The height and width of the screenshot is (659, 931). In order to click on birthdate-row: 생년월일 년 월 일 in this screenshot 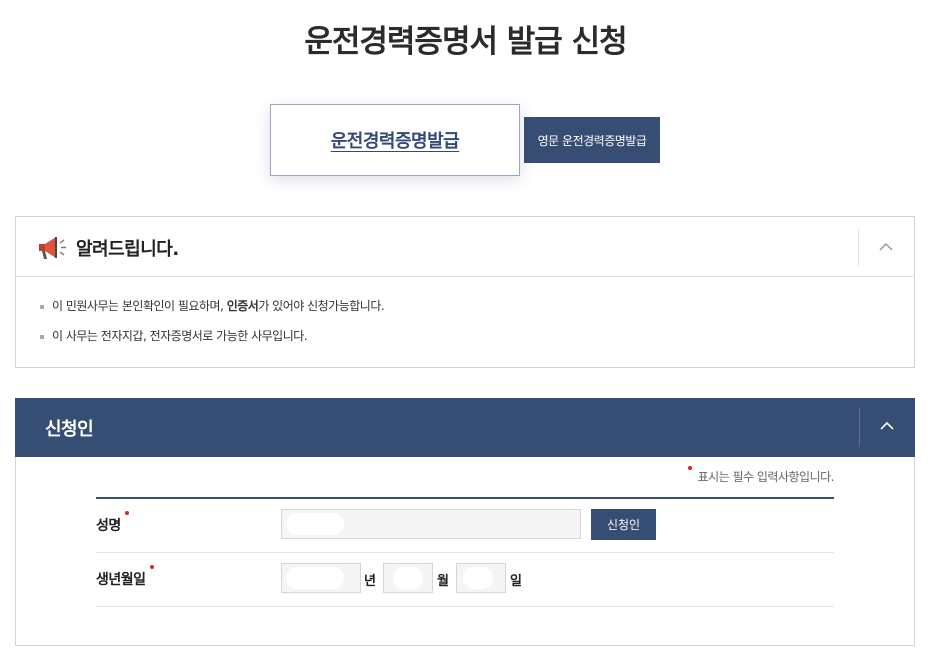, I will do `click(465, 580)`.